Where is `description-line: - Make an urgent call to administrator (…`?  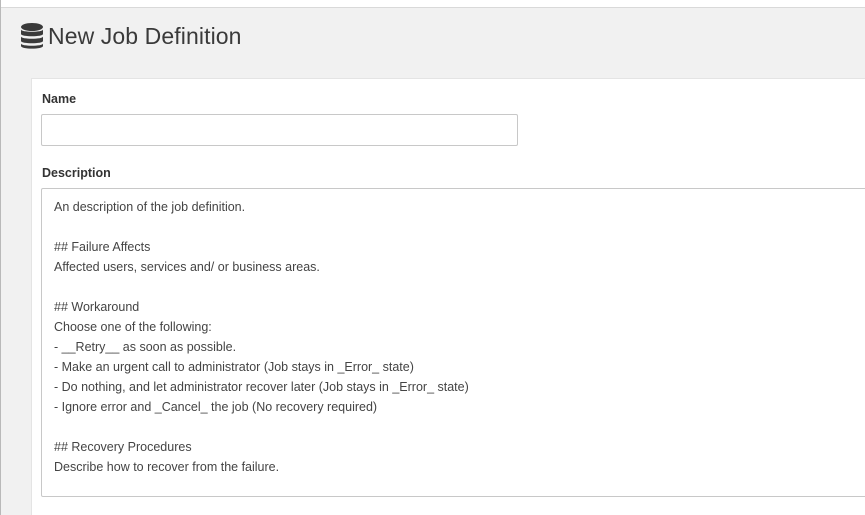
description-line: - Make an urgent call to administrator (… is located at coordinates (234, 367).